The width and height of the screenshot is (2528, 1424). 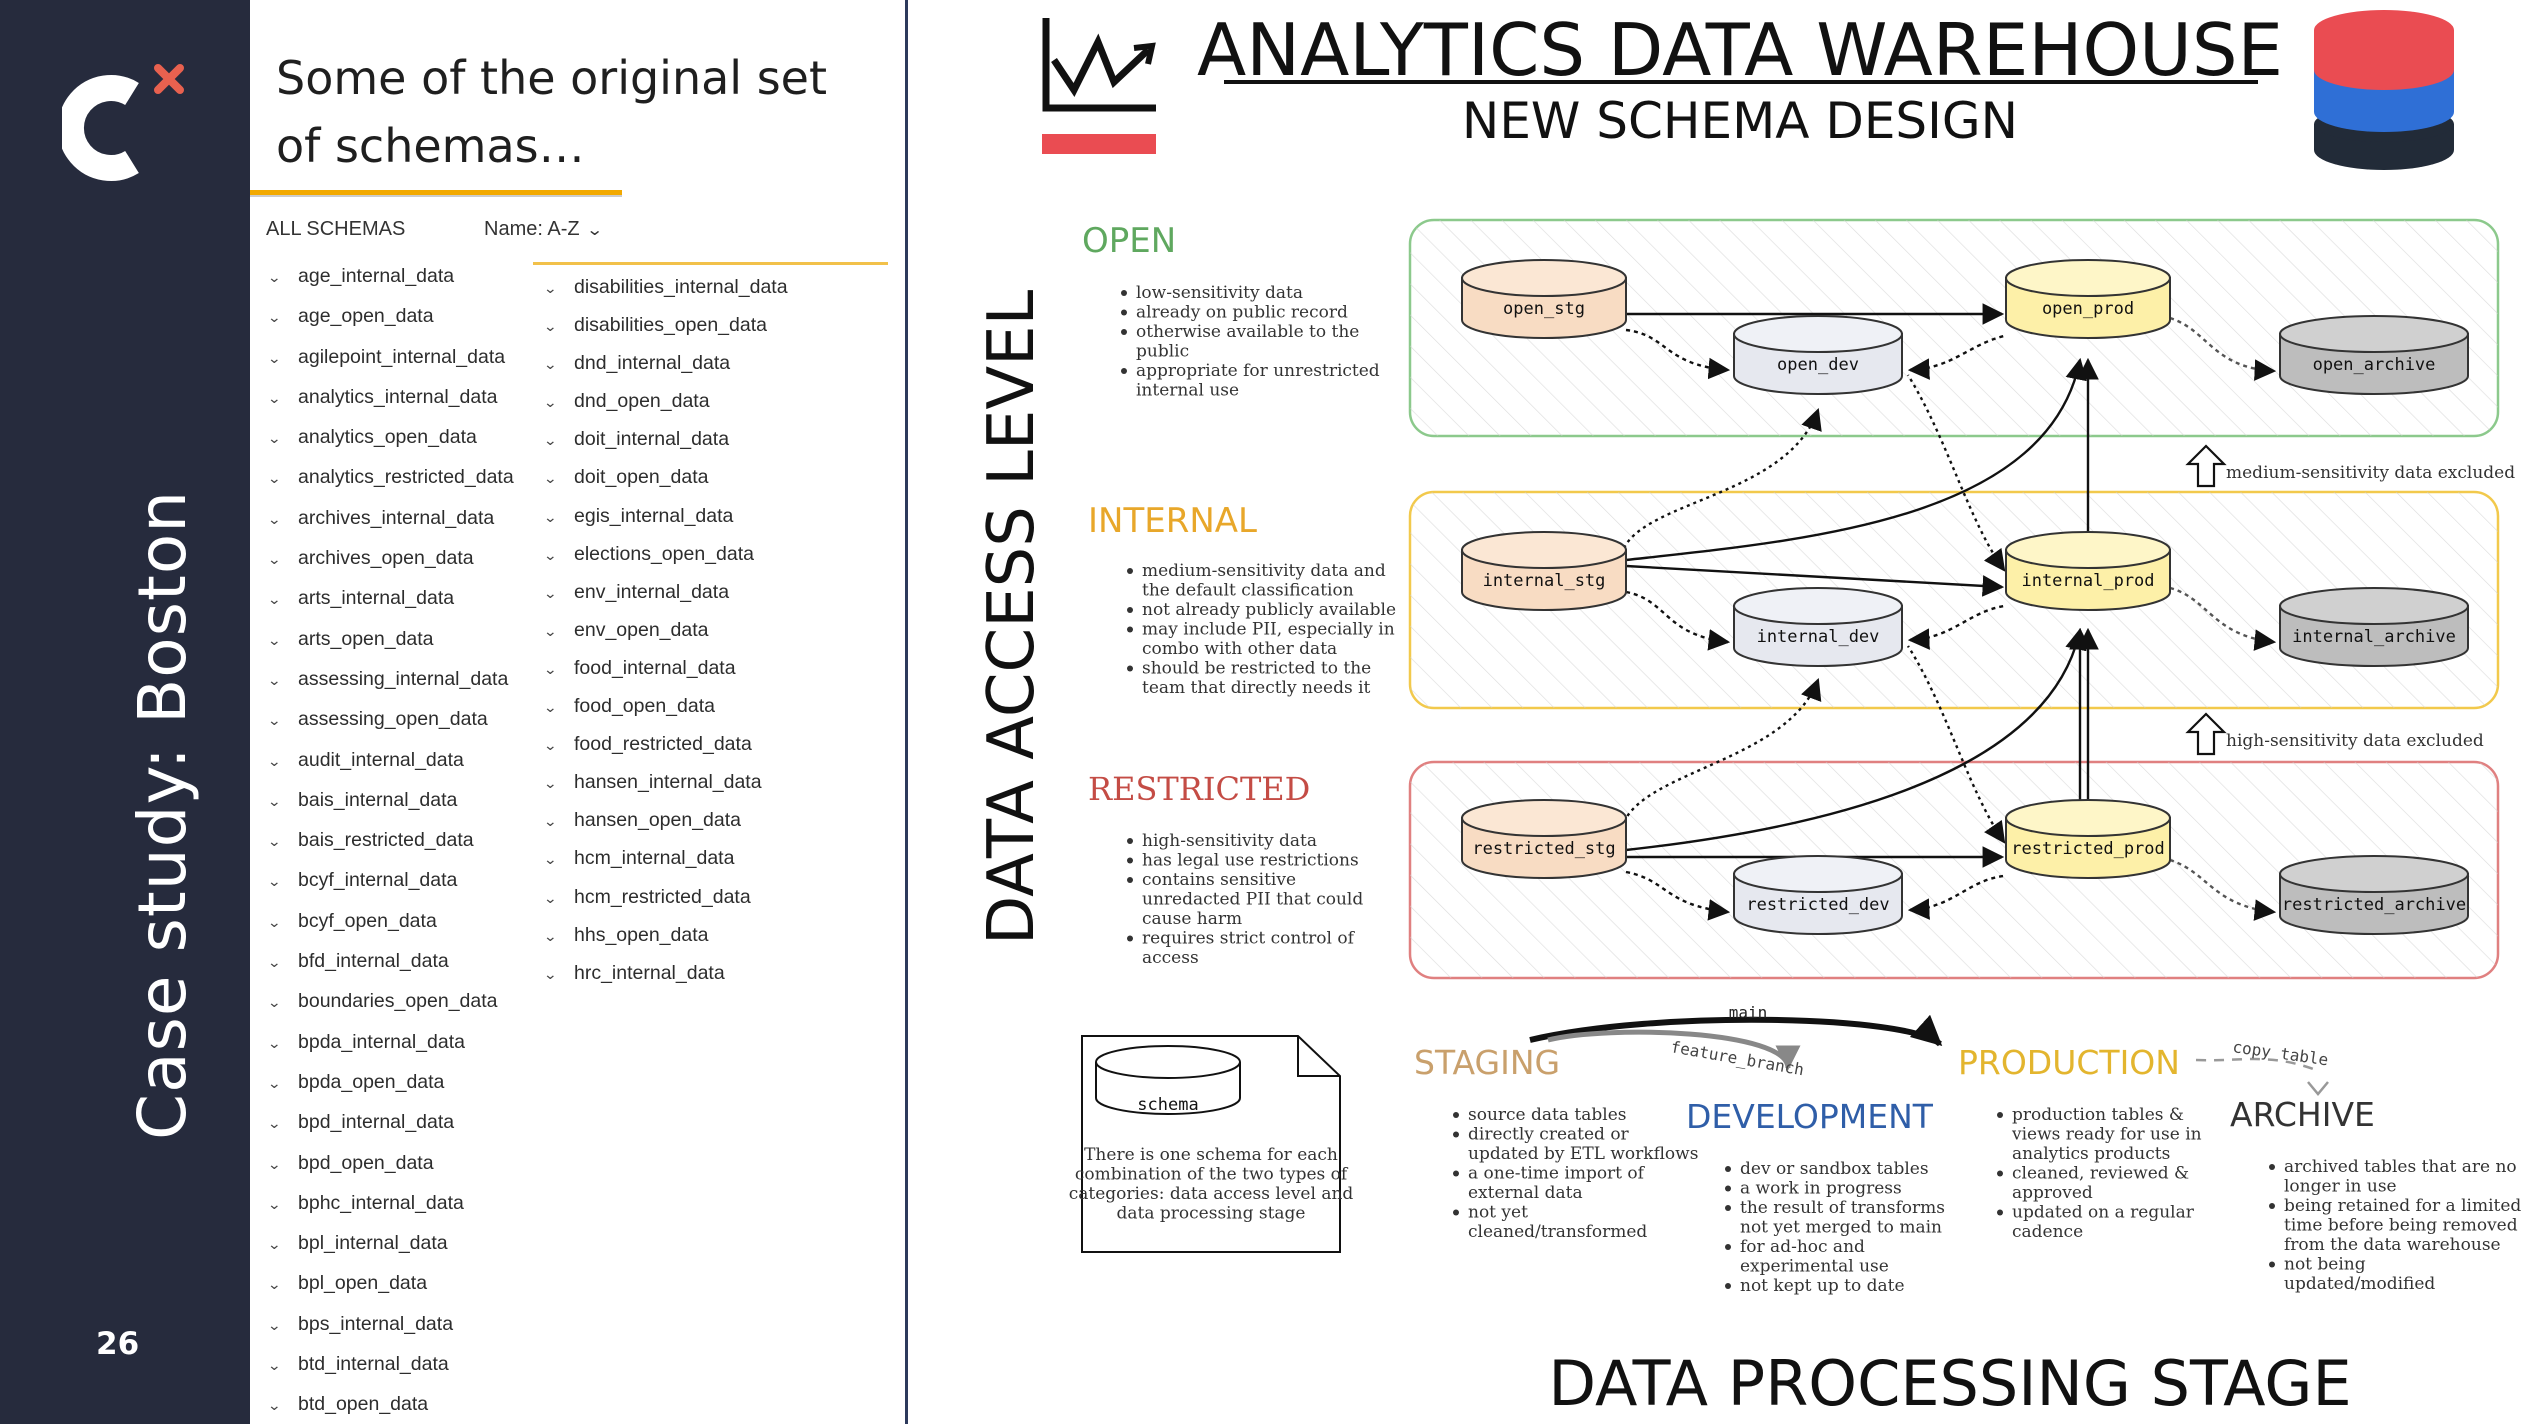 I want to click on x-axis-label: DATA PROCESSING STAGE, so click(x=1949, y=1383).